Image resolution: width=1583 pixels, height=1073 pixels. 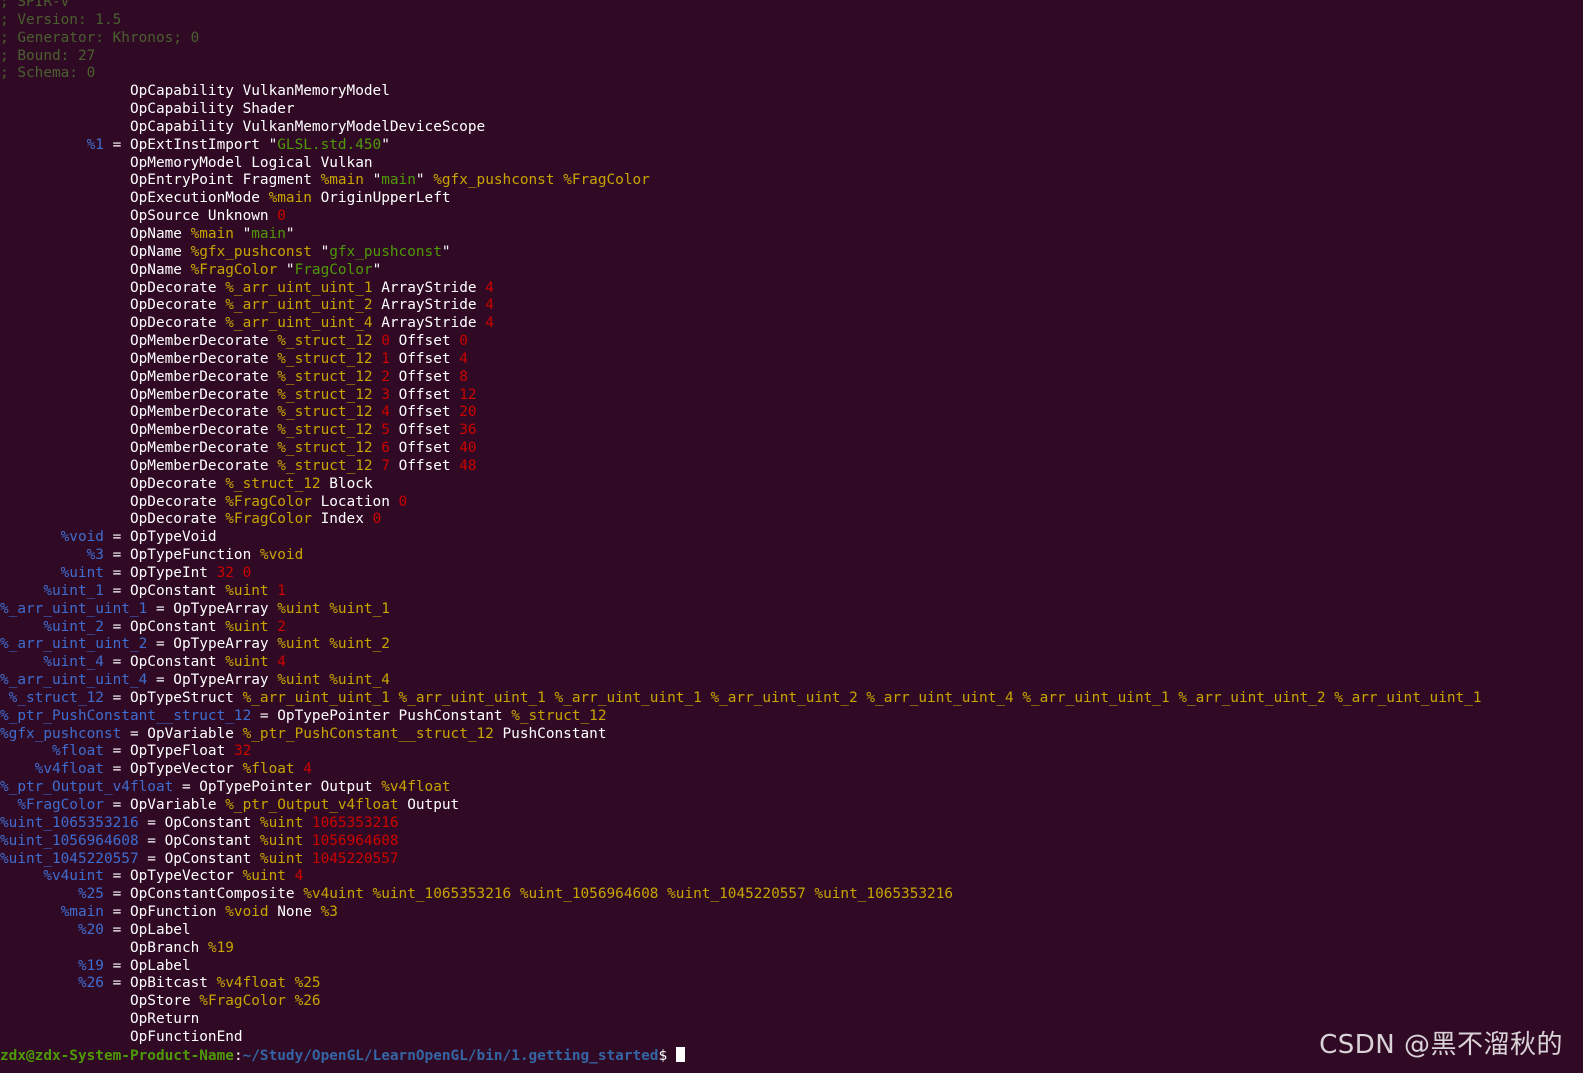 What do you see at coordinates (74, 608) in the screenshot?
I see `token-id: %_arr_uint_uint_1` at bounding box center [74, 608].